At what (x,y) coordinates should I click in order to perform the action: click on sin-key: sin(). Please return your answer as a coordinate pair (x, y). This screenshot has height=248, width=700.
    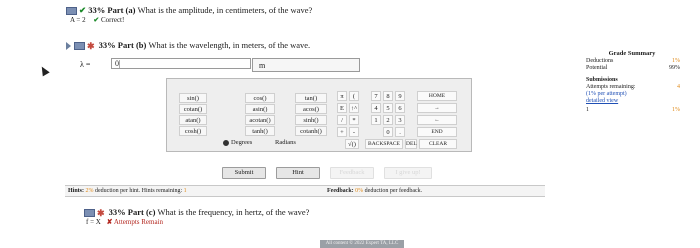
    Looking at the image, I should click on (193, 98).